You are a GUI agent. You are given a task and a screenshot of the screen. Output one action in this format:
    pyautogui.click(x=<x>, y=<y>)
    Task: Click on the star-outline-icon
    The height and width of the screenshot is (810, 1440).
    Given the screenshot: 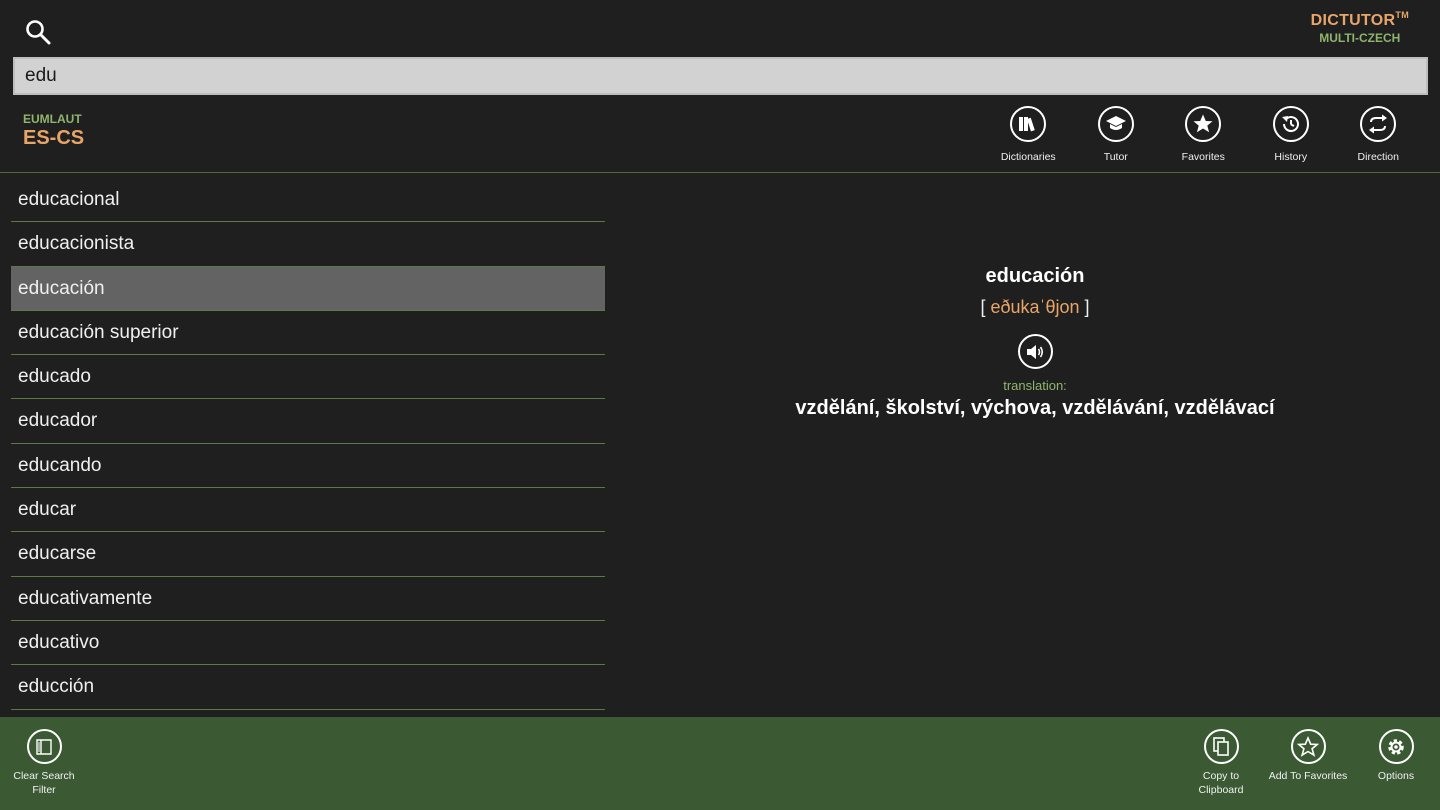 What is the action you would take?
    pyautogui.click(x=1308, y=746)
    